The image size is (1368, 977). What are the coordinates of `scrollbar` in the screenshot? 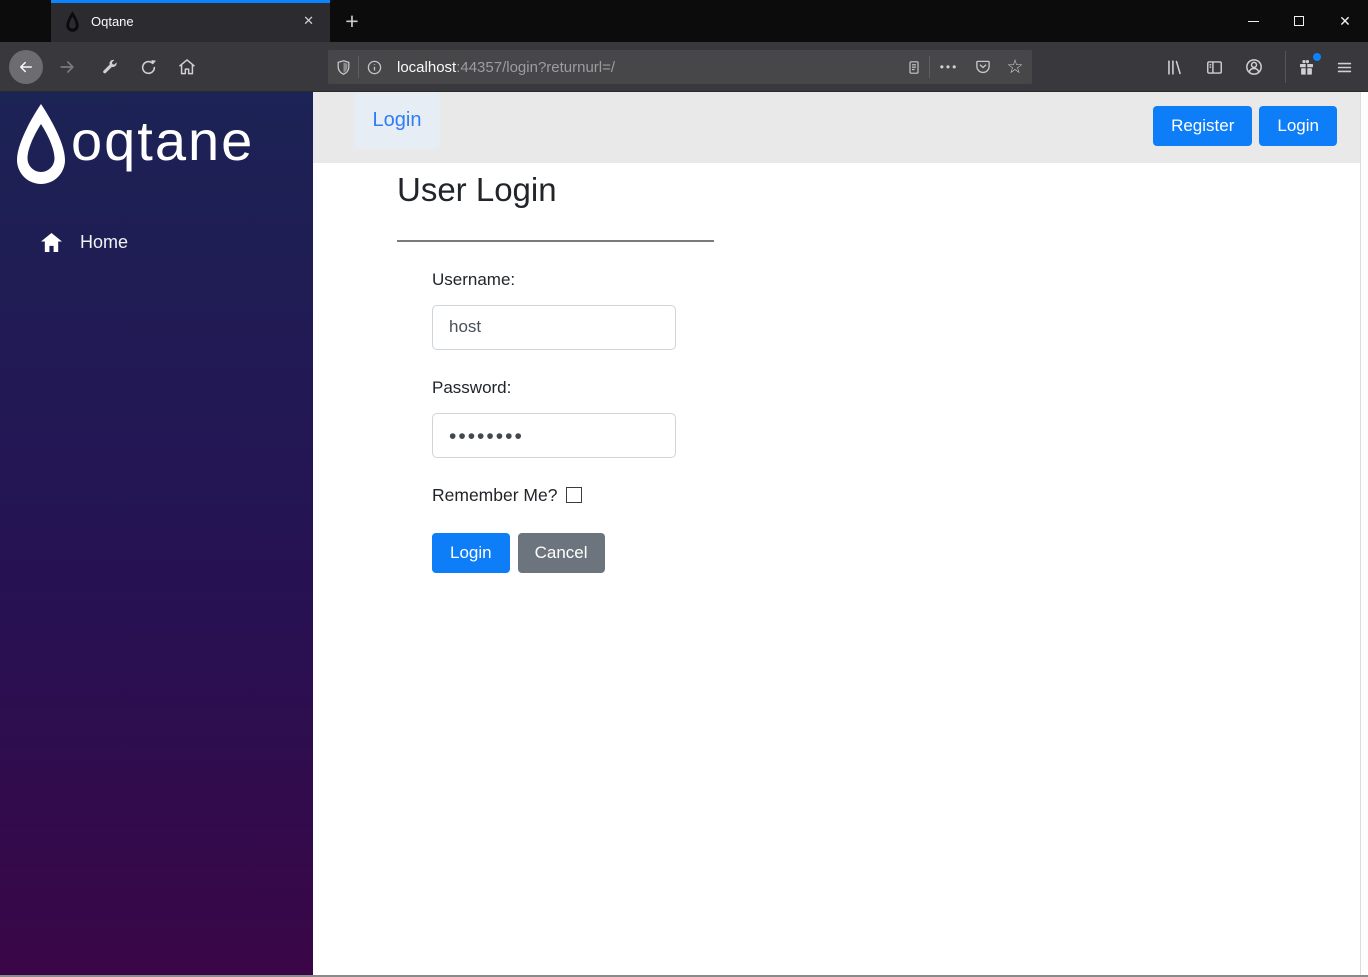 It's located at (1364, 533).